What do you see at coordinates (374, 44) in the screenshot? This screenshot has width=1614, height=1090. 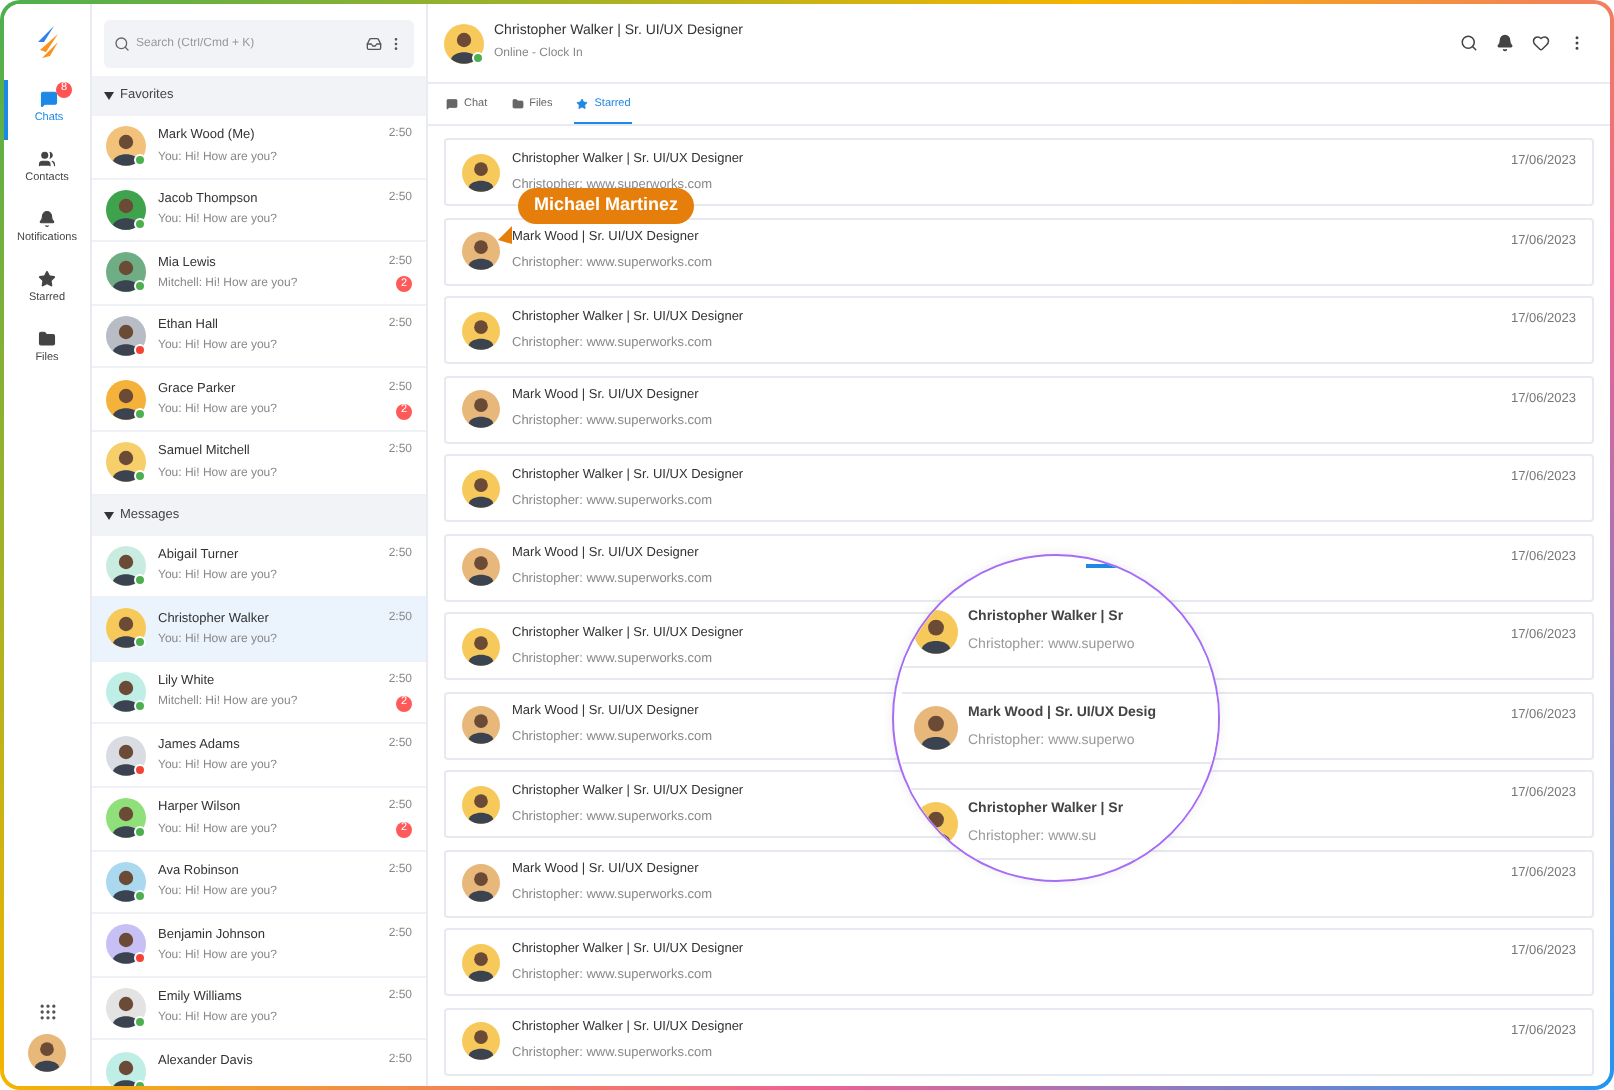 I see `inbox-icon` at bounding box center [374, 44].